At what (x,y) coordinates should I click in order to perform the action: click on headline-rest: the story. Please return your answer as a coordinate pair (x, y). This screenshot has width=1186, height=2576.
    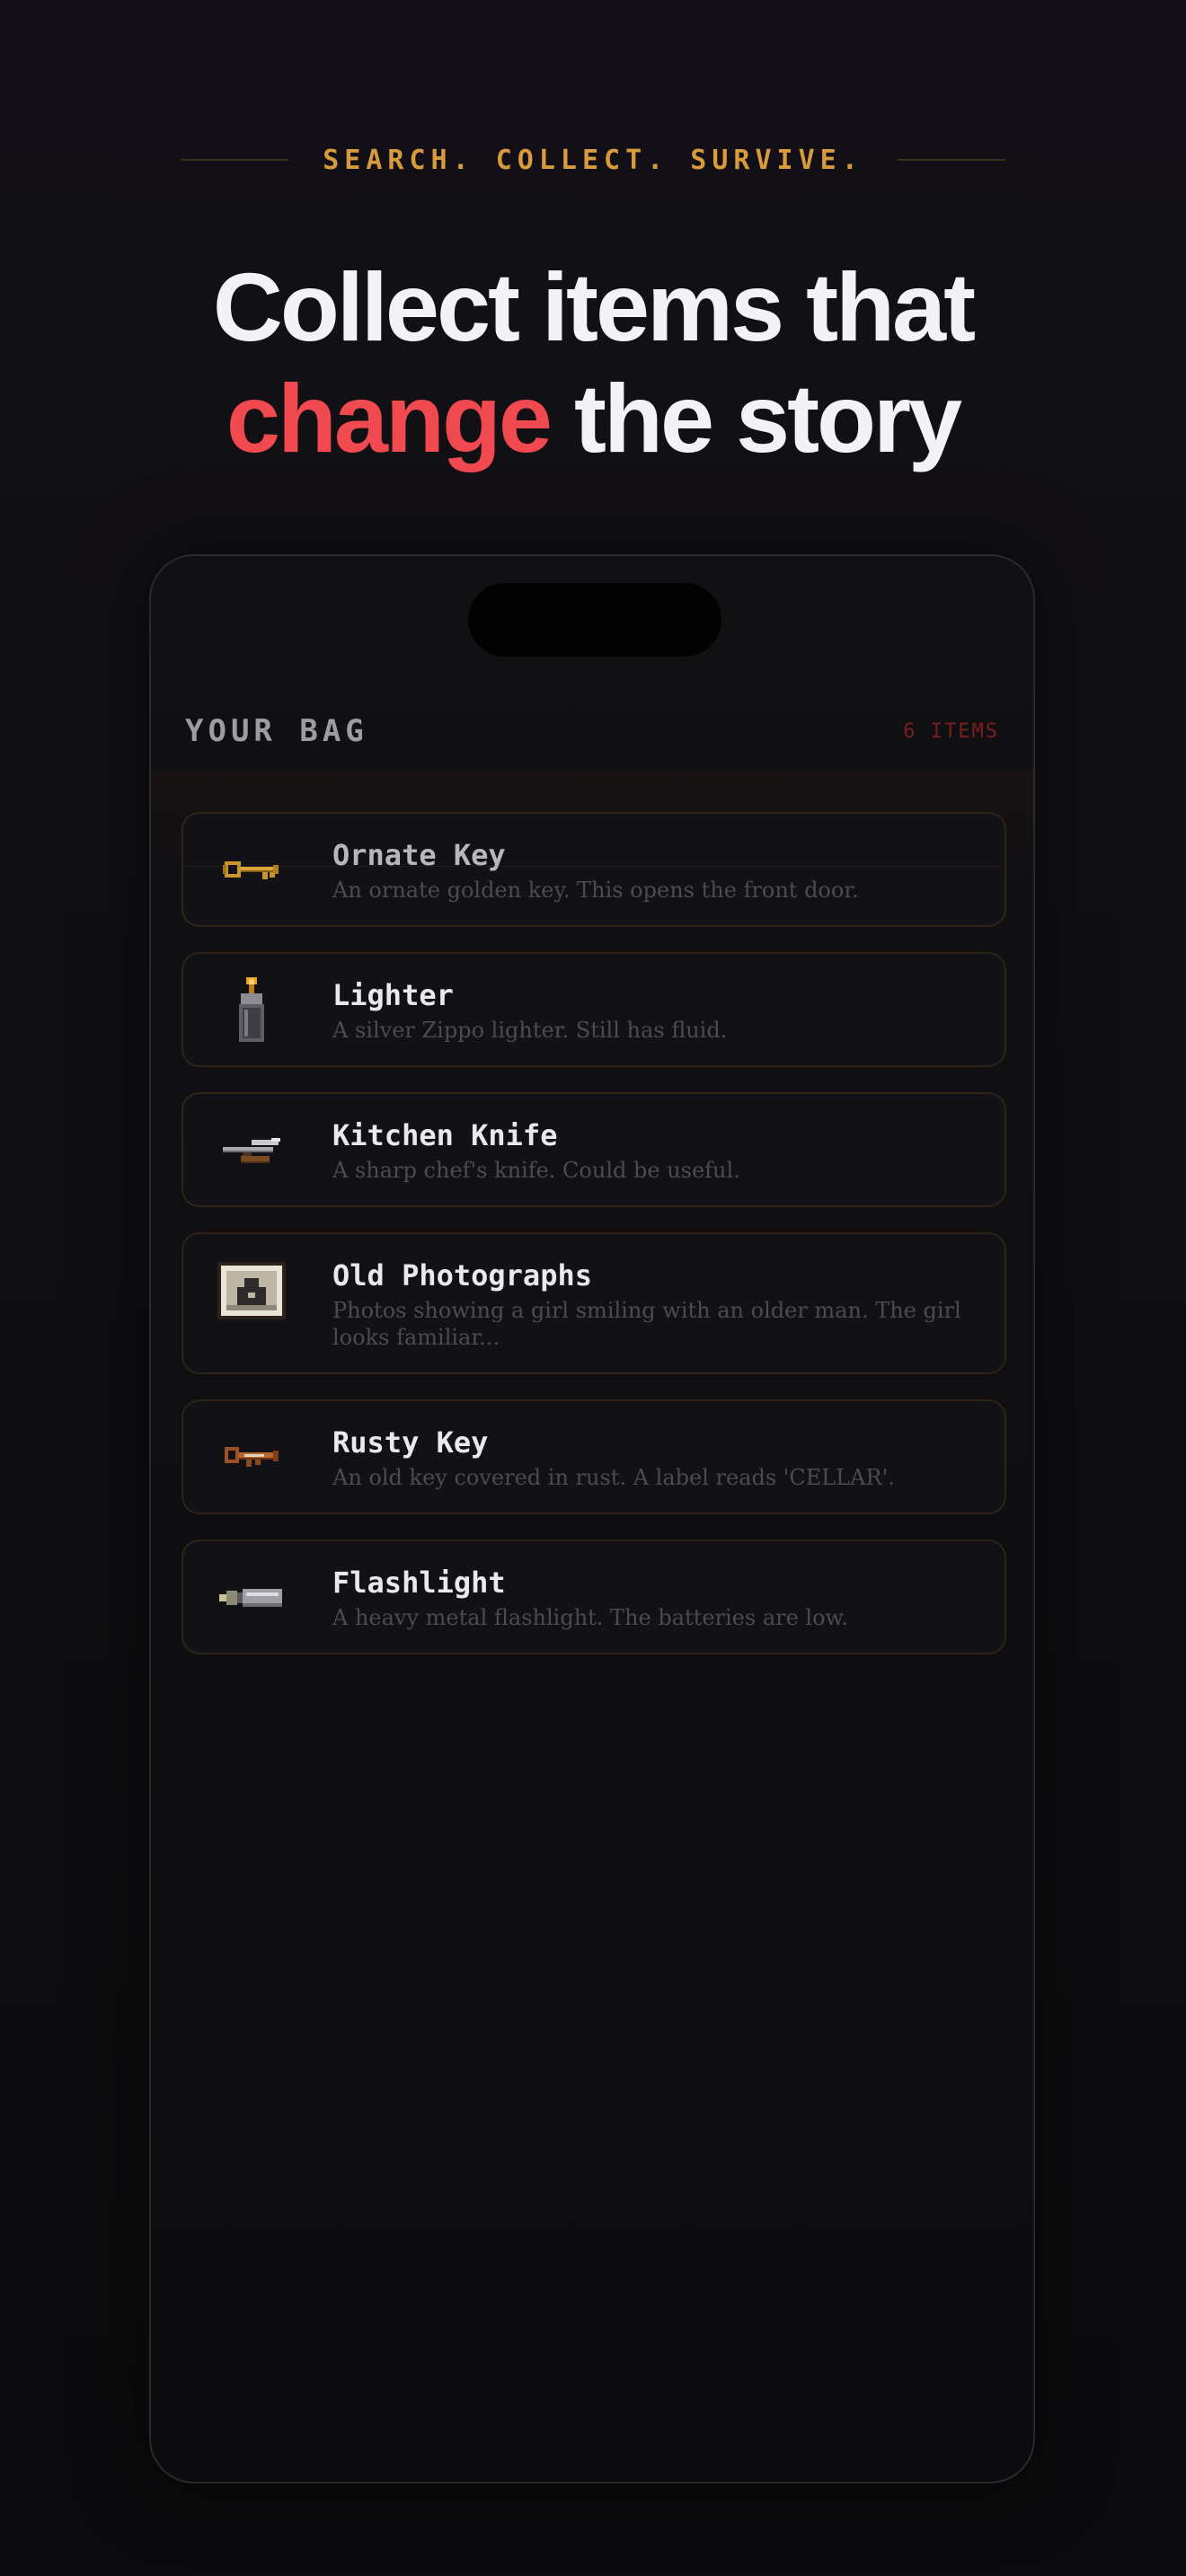
    Looking at the image, I should click on (756, 418).